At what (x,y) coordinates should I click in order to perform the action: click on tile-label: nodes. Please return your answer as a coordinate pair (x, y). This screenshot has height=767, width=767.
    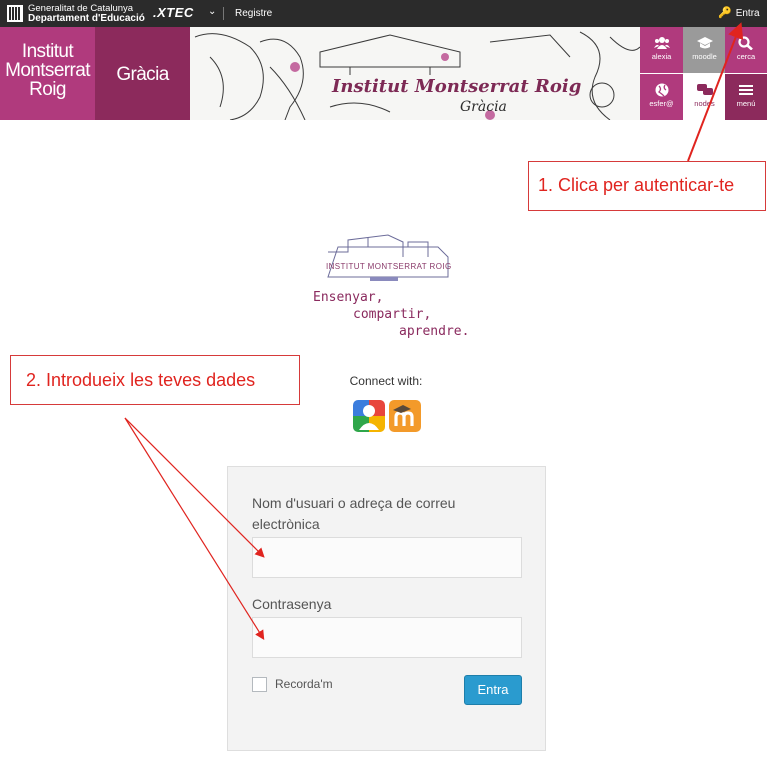
    Looking at the image, I should click on (704, 103).